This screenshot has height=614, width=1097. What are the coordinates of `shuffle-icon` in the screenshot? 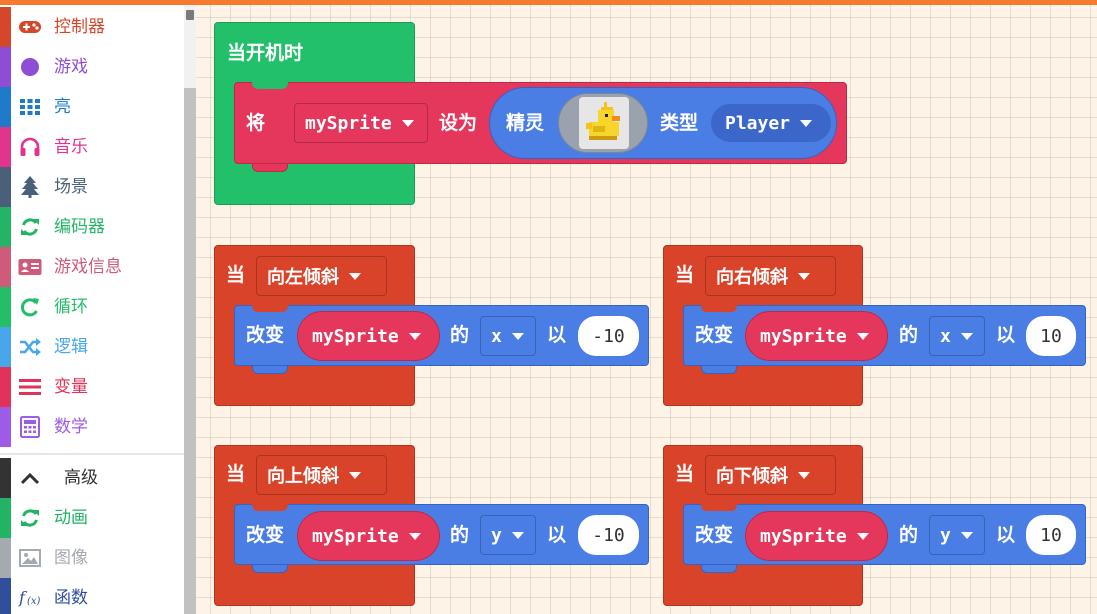 It's located at (30, 347).